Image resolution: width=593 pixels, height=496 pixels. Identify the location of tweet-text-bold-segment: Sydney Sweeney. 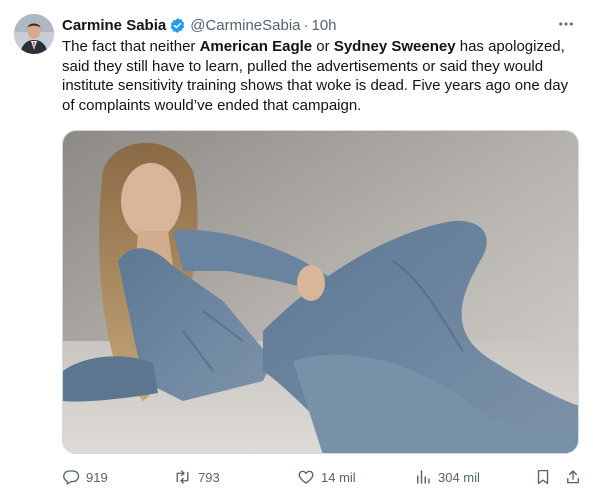
(394, 46).